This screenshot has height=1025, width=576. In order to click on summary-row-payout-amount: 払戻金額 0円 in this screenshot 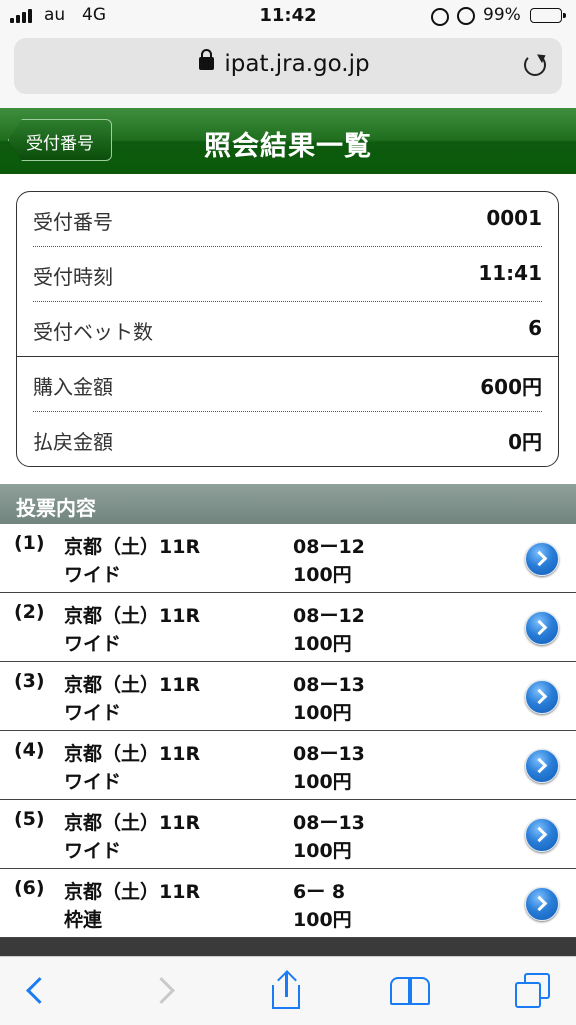, I will do `click(287, 439)`.